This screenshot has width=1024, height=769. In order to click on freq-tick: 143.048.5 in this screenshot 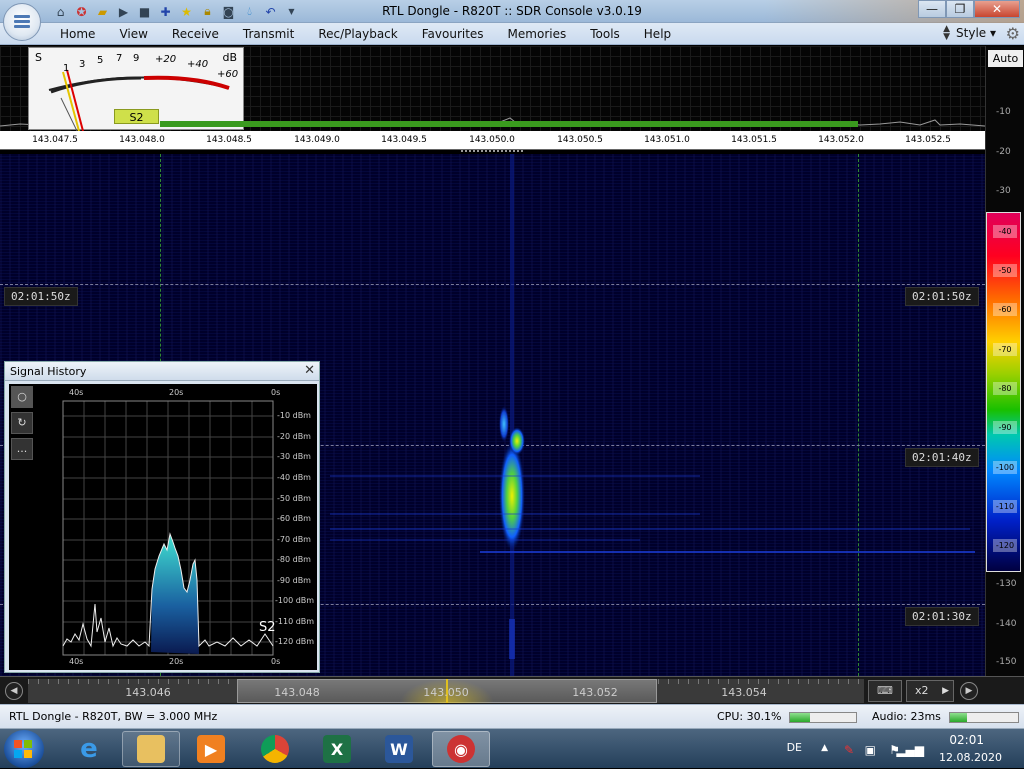, I will do `click(229, 140)`.